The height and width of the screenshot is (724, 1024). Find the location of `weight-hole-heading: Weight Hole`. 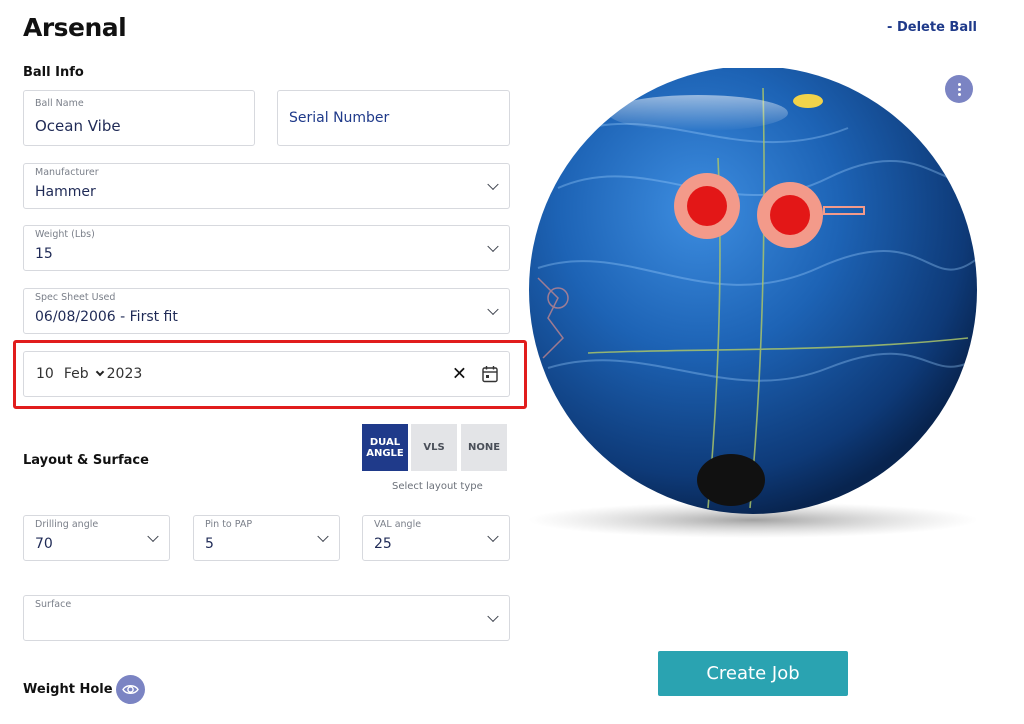

weight-hole-heading: Weight Hole is located at coordinates (68, 689).